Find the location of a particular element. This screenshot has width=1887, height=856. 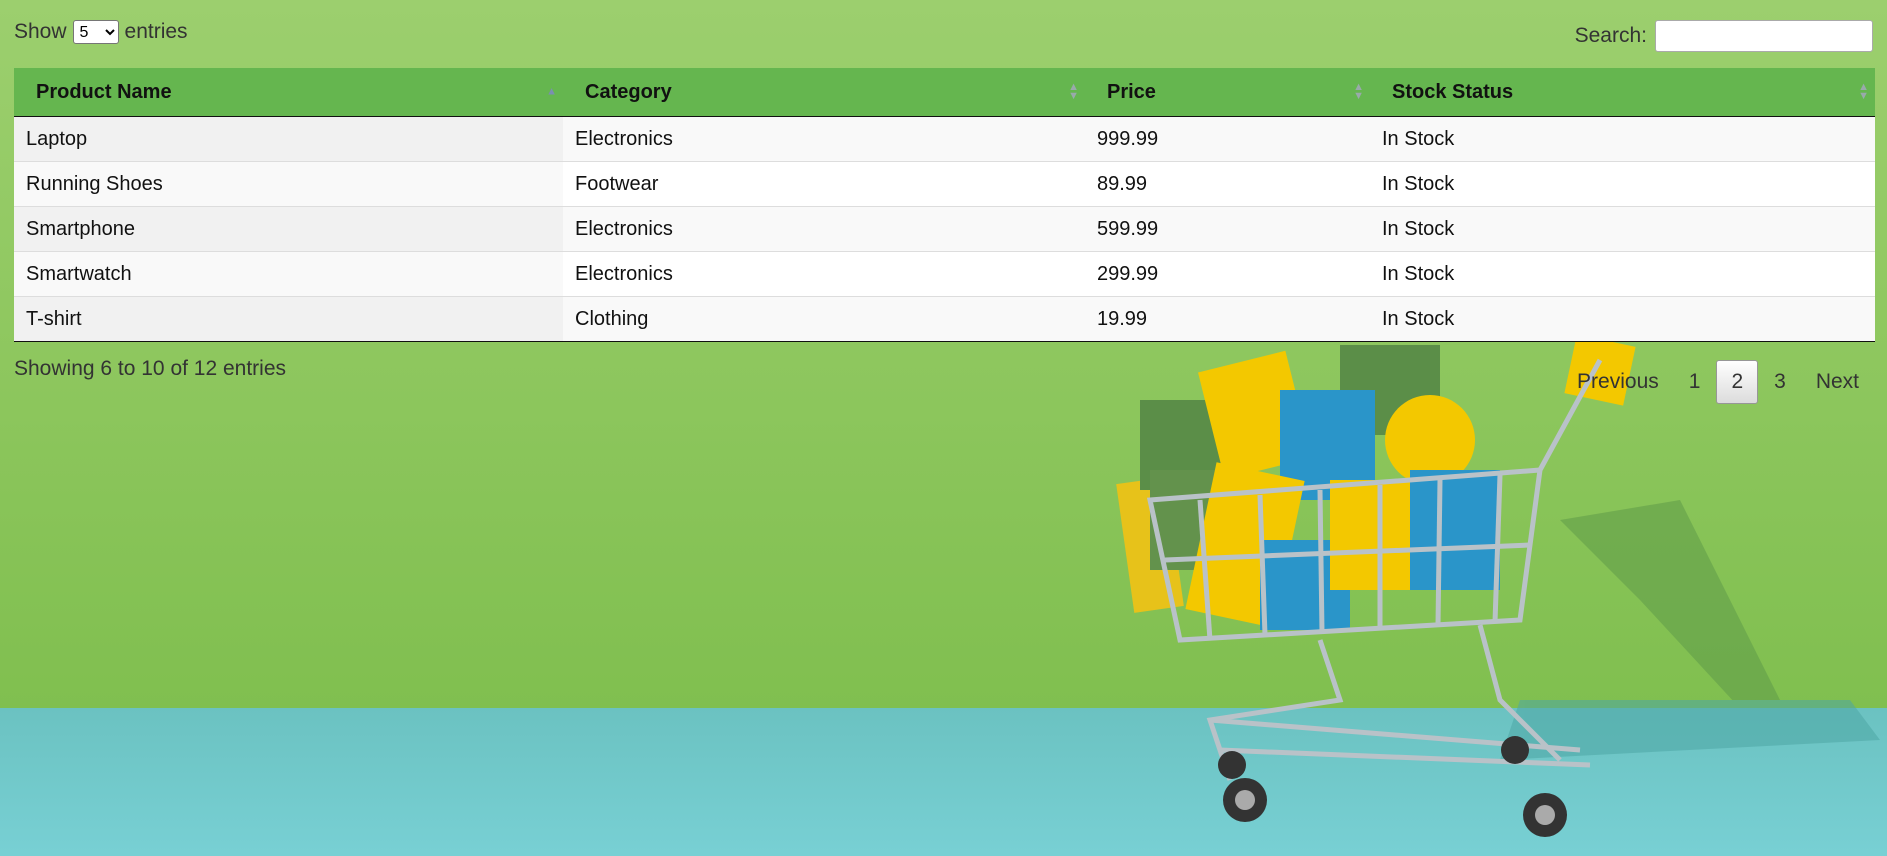

search-input is located at coordinates (1764, 36).